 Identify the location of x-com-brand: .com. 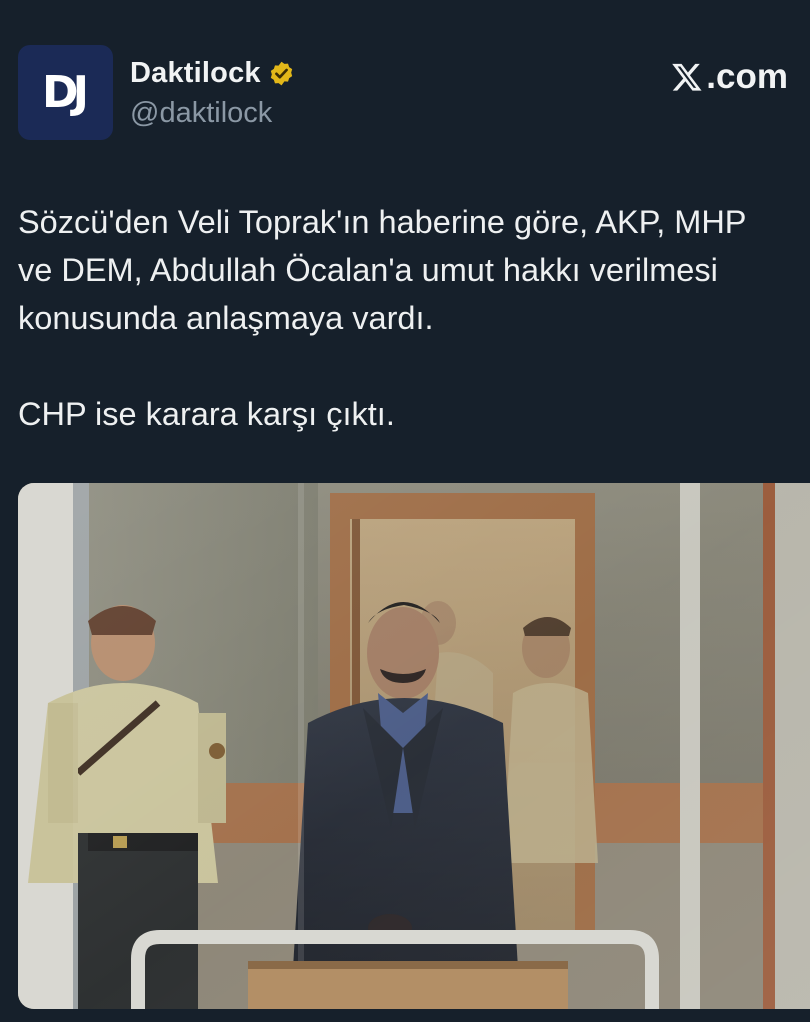
(729, 77).